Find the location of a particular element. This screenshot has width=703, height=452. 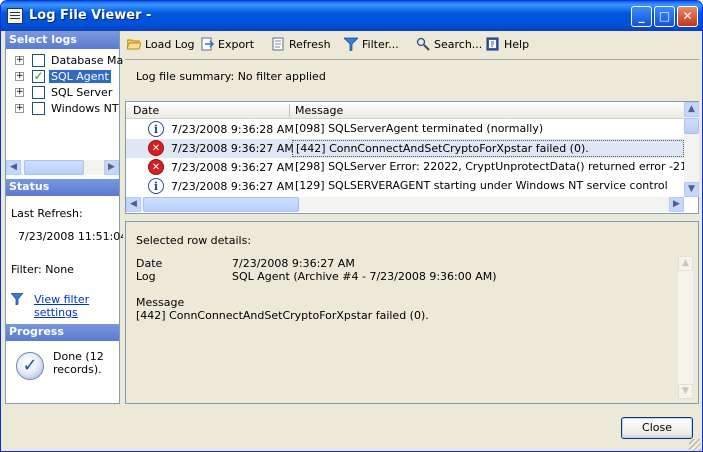

load-log-button: Load Log is located at coordinates (161, 45).